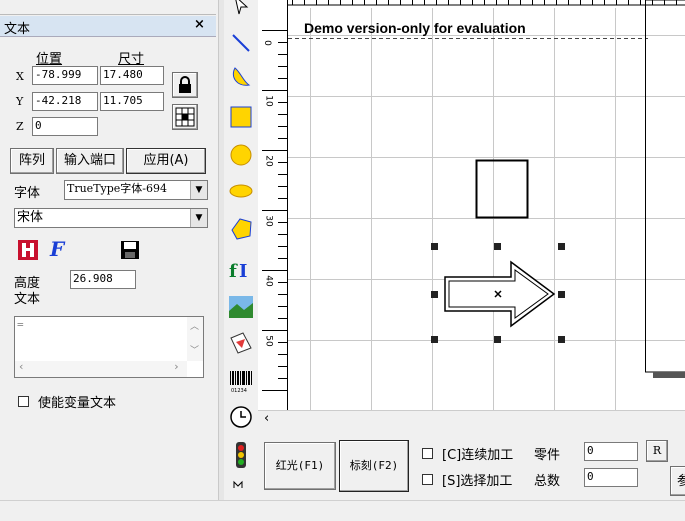 The height and width of the screenshot is (521, 685). Describe the element at coordinates (111, 218) in the screenshot. I see `font-name-select: 宋体 ▼` at that location.